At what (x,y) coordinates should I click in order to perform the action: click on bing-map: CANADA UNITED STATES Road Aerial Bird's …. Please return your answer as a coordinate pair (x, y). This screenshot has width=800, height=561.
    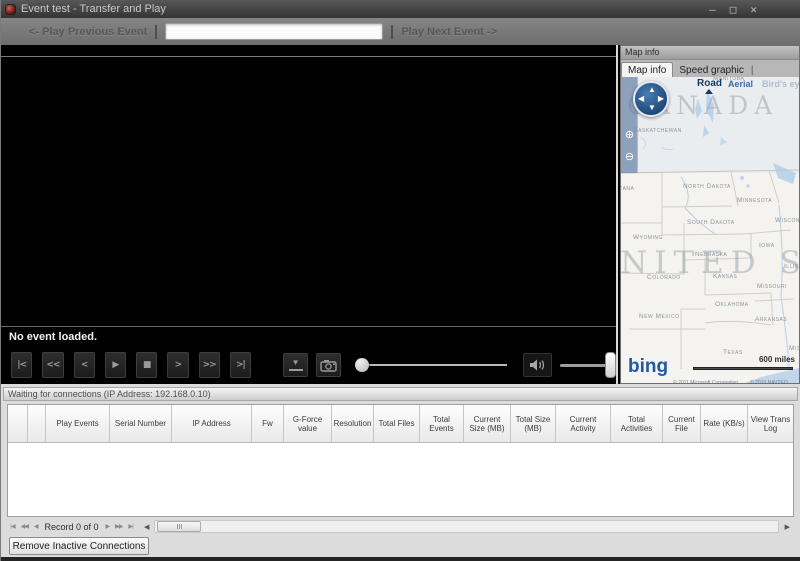
    Looking at the image, I should click on (710, 230).